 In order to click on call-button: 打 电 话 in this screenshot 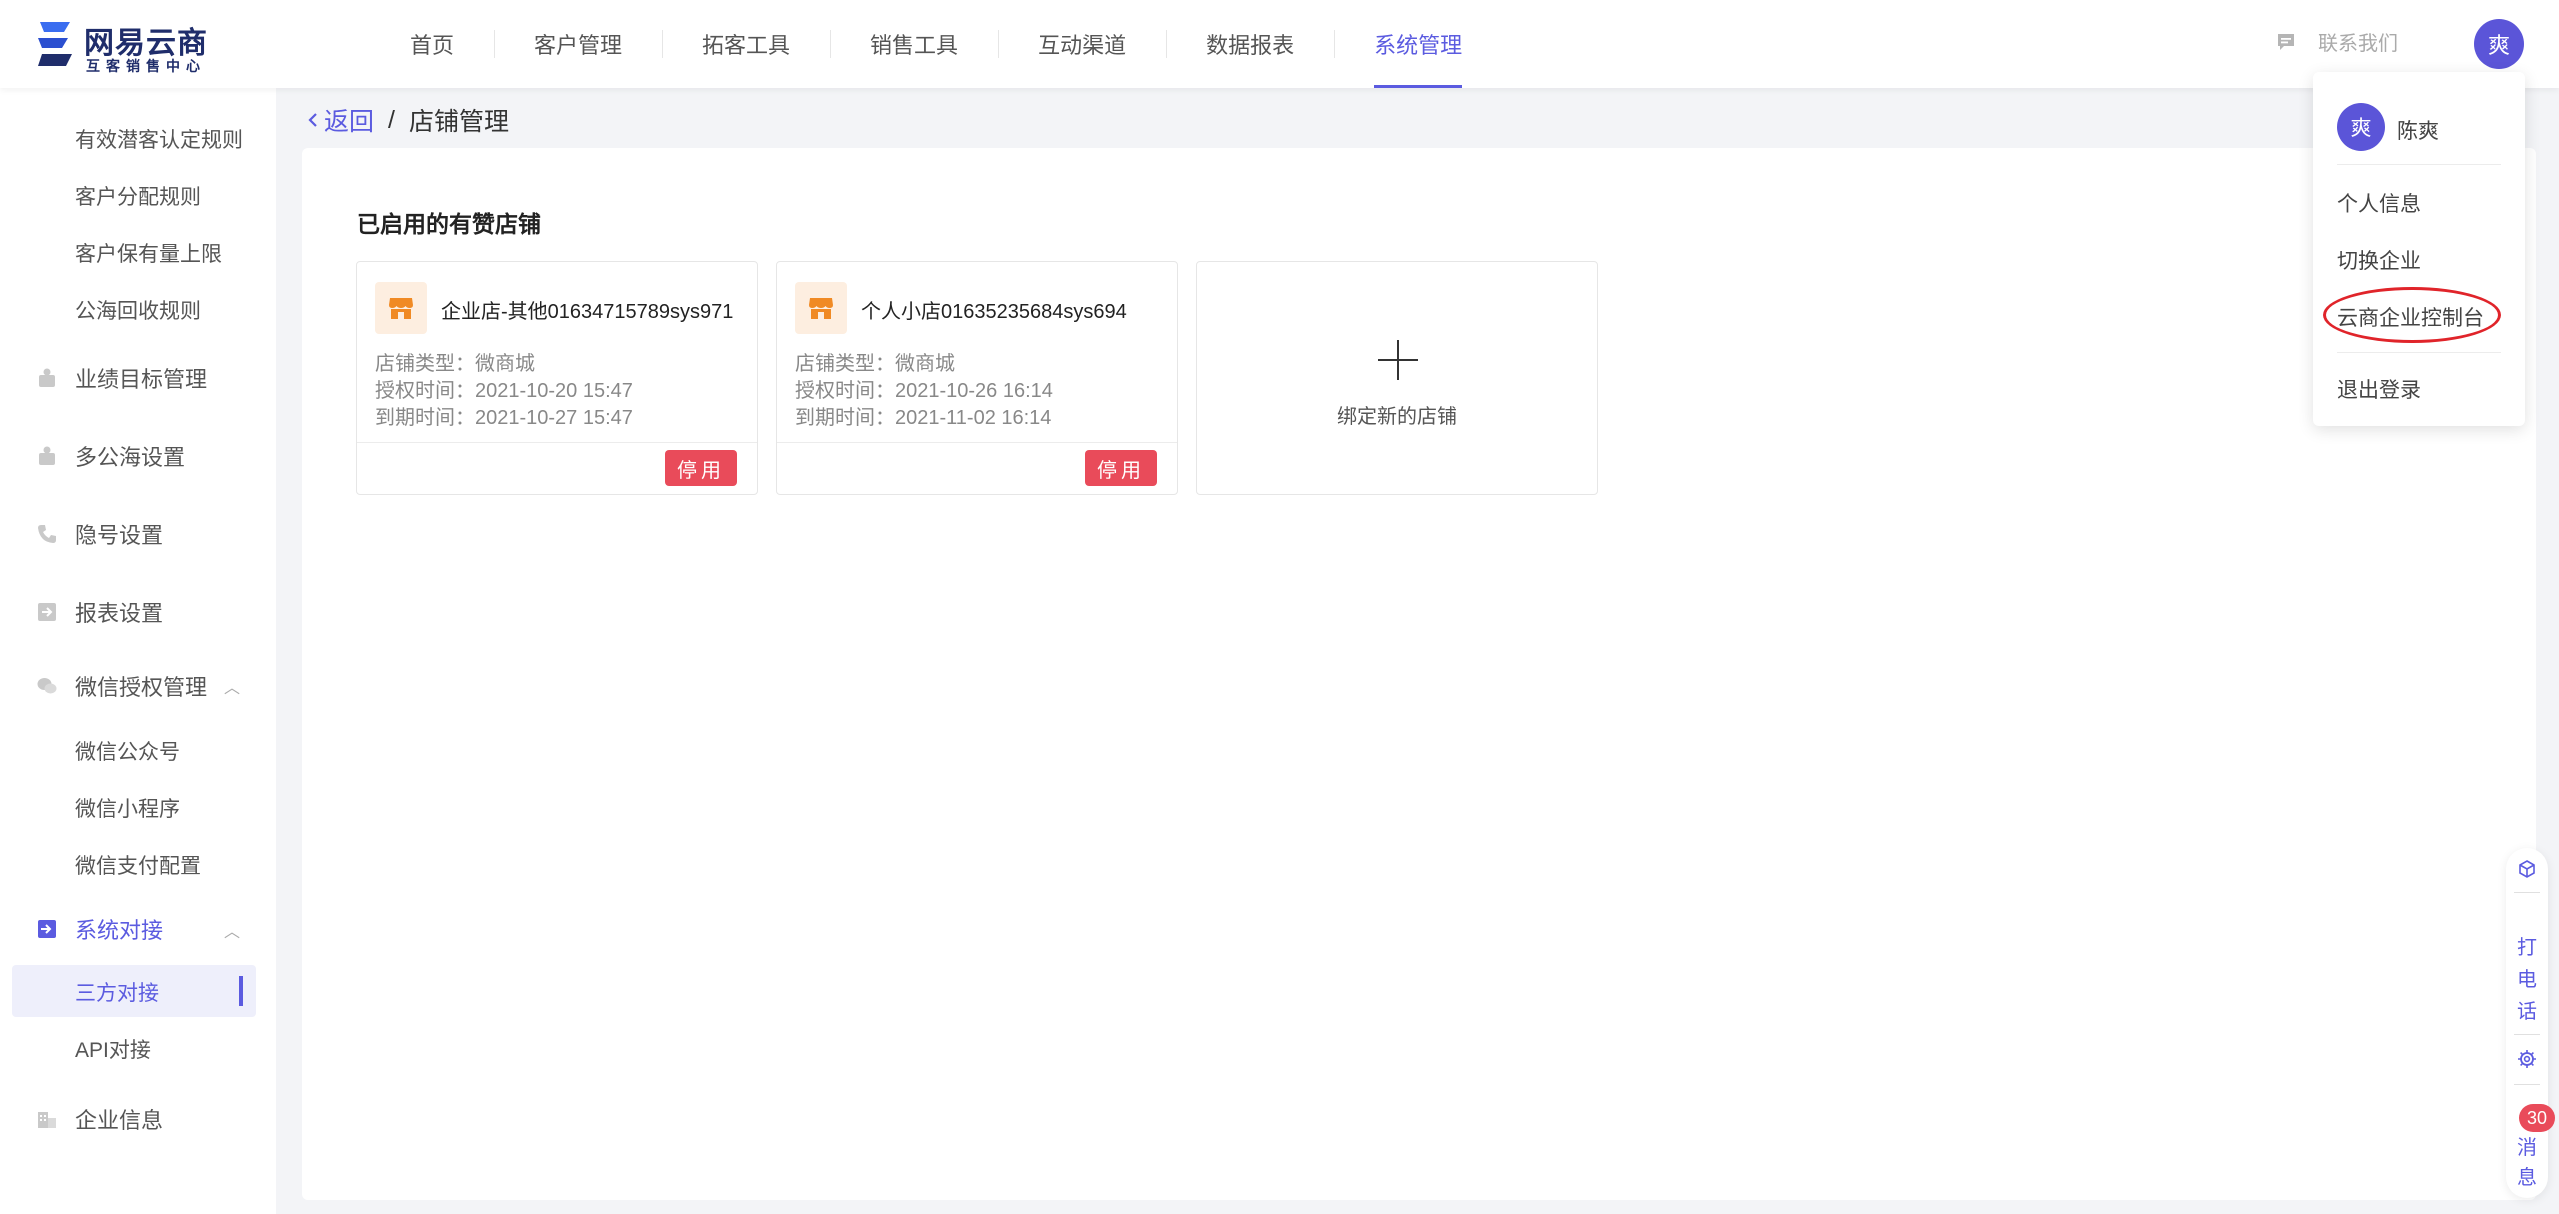, I will do `click(2527, 980)`.